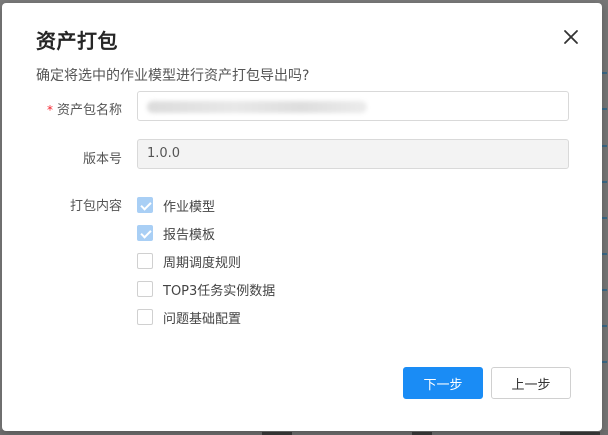 This screenshot has width=608, height=435. I want to click on previous-step-button: 上一步, so click(531, 383).